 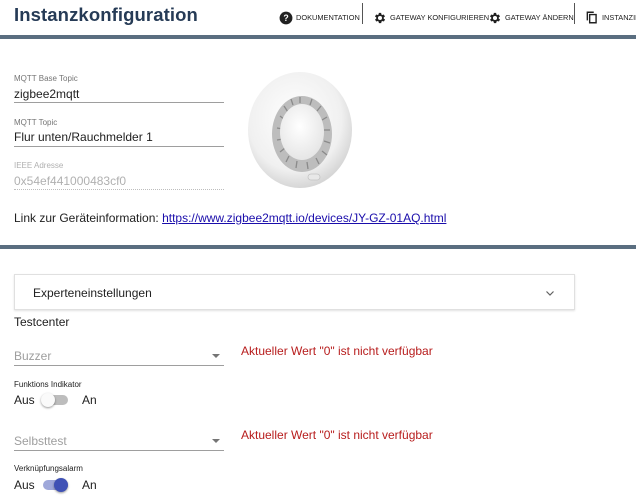 What do you see at coordinates (119, 365) in the screenshot?
I see `buzzer-underline` at bounding box center [119, 365].